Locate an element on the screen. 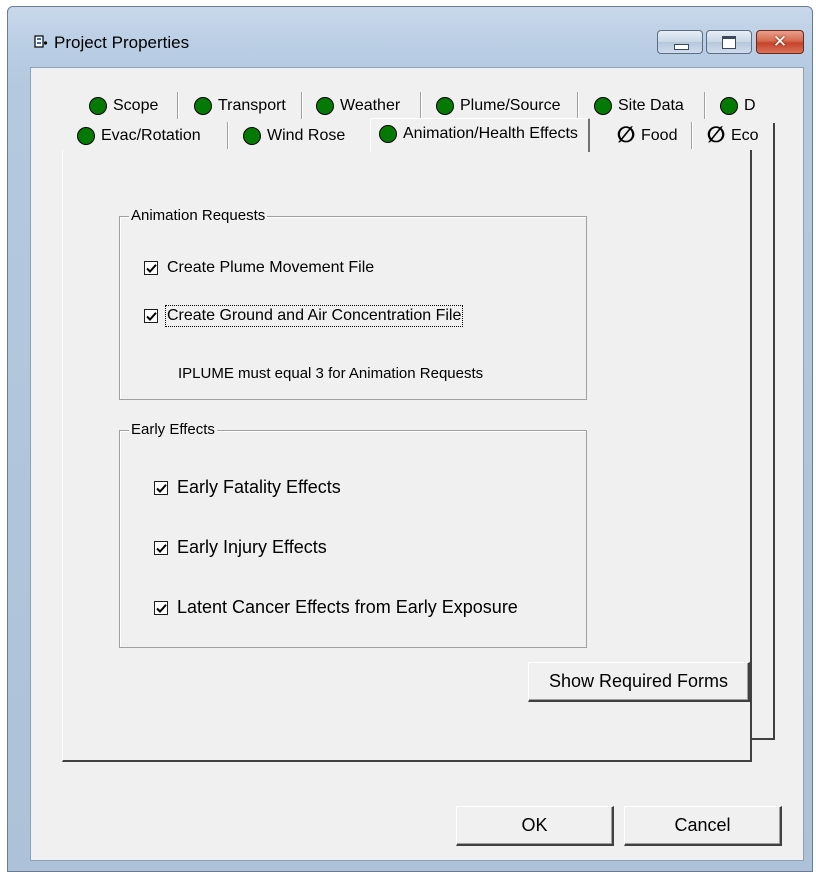 This screenshot has height=876, width=816. tab-eco: ∅ Eco is located at coordinates (740, 134).